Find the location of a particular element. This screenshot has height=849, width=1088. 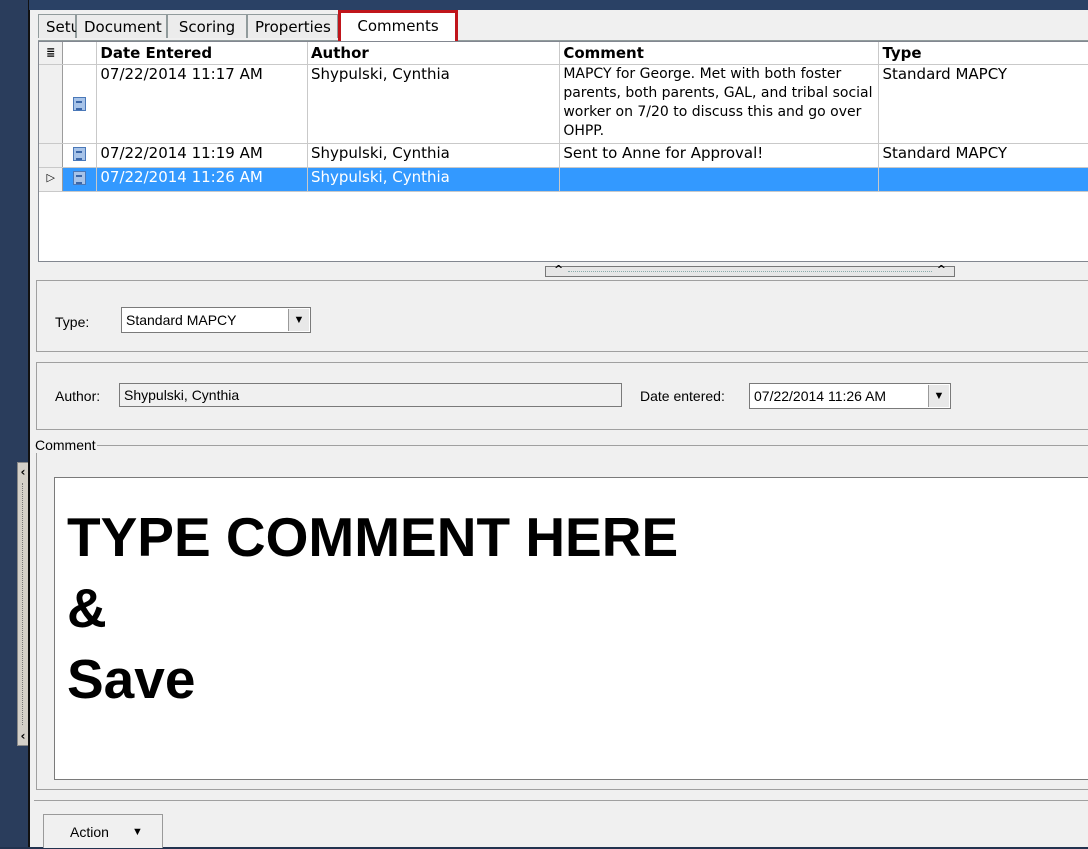

tab-document: Document is located at coordinates (121, 26).